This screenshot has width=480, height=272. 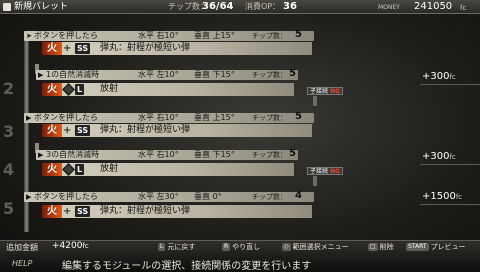 What do you see at coordinates (433, 6) in the screenshot?
I see `money-value: 241050` at bounding box center [433, 6].